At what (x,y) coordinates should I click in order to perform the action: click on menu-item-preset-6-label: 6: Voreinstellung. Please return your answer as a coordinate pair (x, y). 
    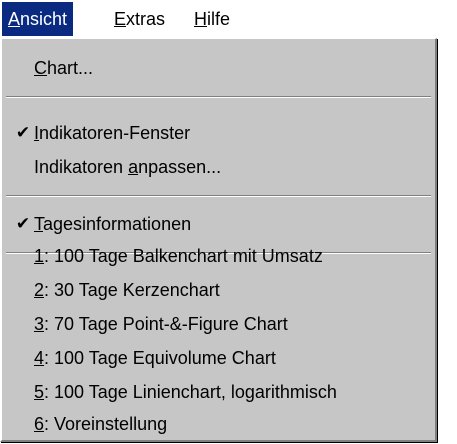
    Looking at the image, I should click on (100, 424).